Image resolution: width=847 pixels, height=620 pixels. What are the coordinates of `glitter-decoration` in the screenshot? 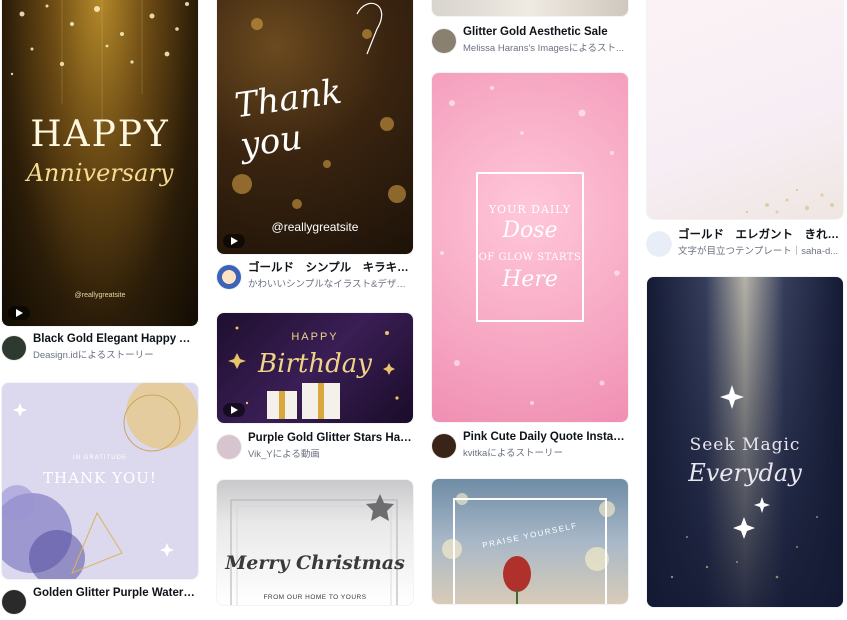 It's located at (530, 245).